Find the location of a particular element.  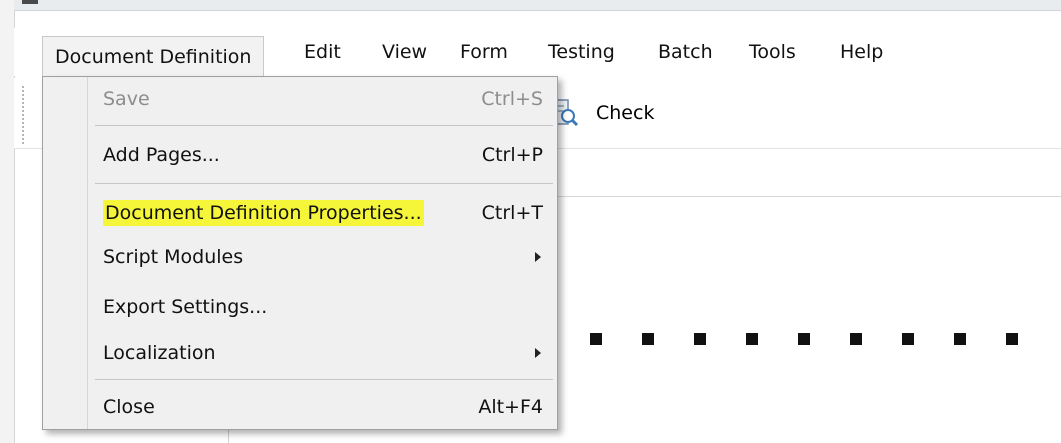

menu-tools: Tools is located at coordinates (772, 52).